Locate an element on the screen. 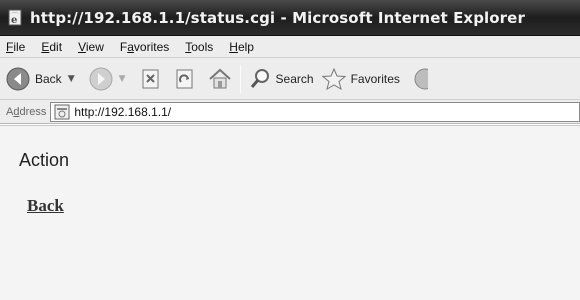 The height and width of the screenshot is (300, 580). stop-icon is located at coordinates (150, 78).